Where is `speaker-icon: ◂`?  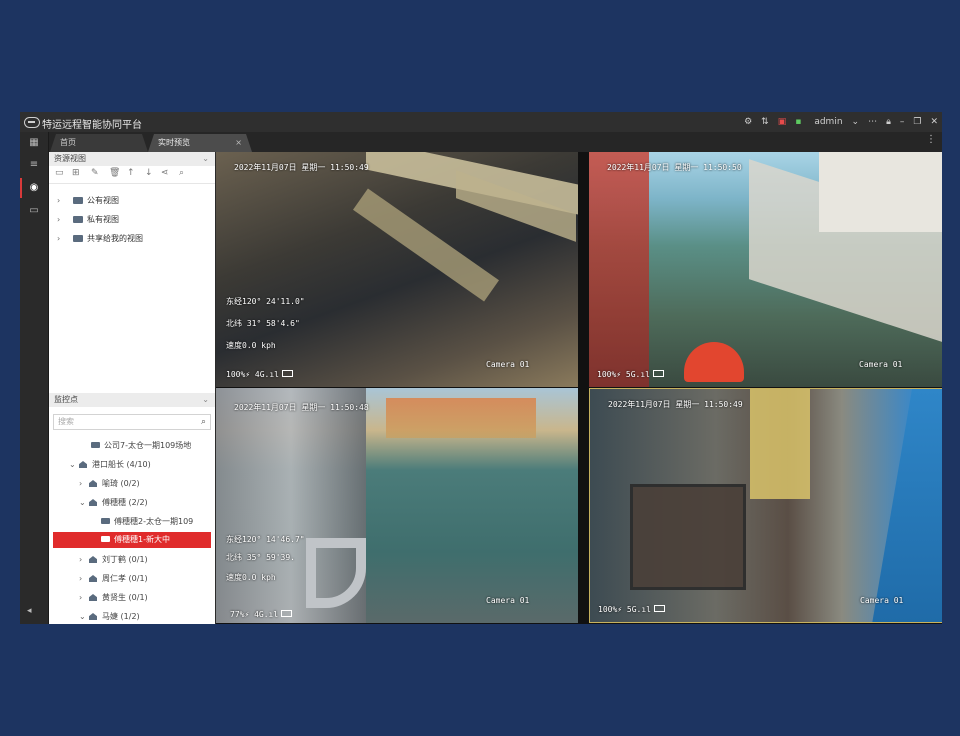 speaker-icon: ◂ is located at coordinates (29, 611).